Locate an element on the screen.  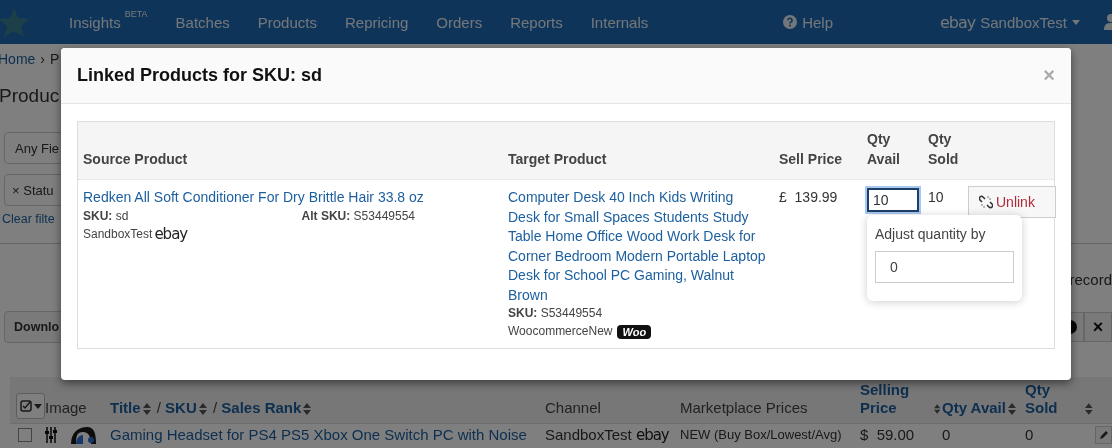
adjust-quantity-input: 0 is located at coordinates (944, 266).